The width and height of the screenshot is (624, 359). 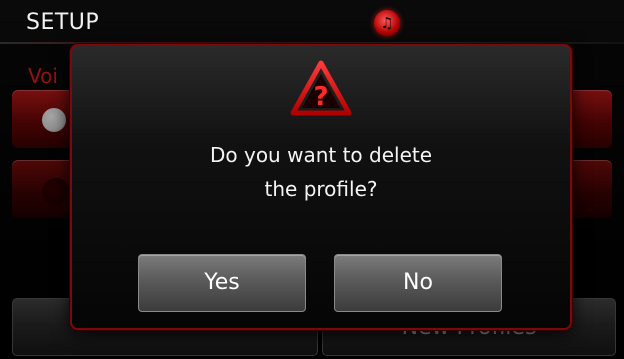 What do you see at coordinates (418, 283) in the screenshot?
I see `no-button: No` at bounding box center [418, 283].